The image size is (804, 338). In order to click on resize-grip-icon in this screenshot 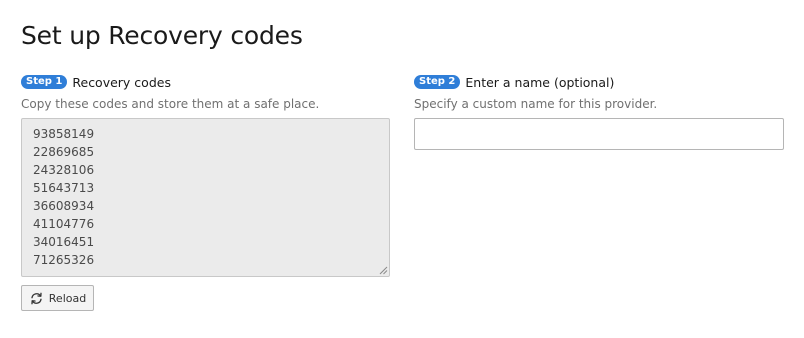, I will do `click(383, 270)`.